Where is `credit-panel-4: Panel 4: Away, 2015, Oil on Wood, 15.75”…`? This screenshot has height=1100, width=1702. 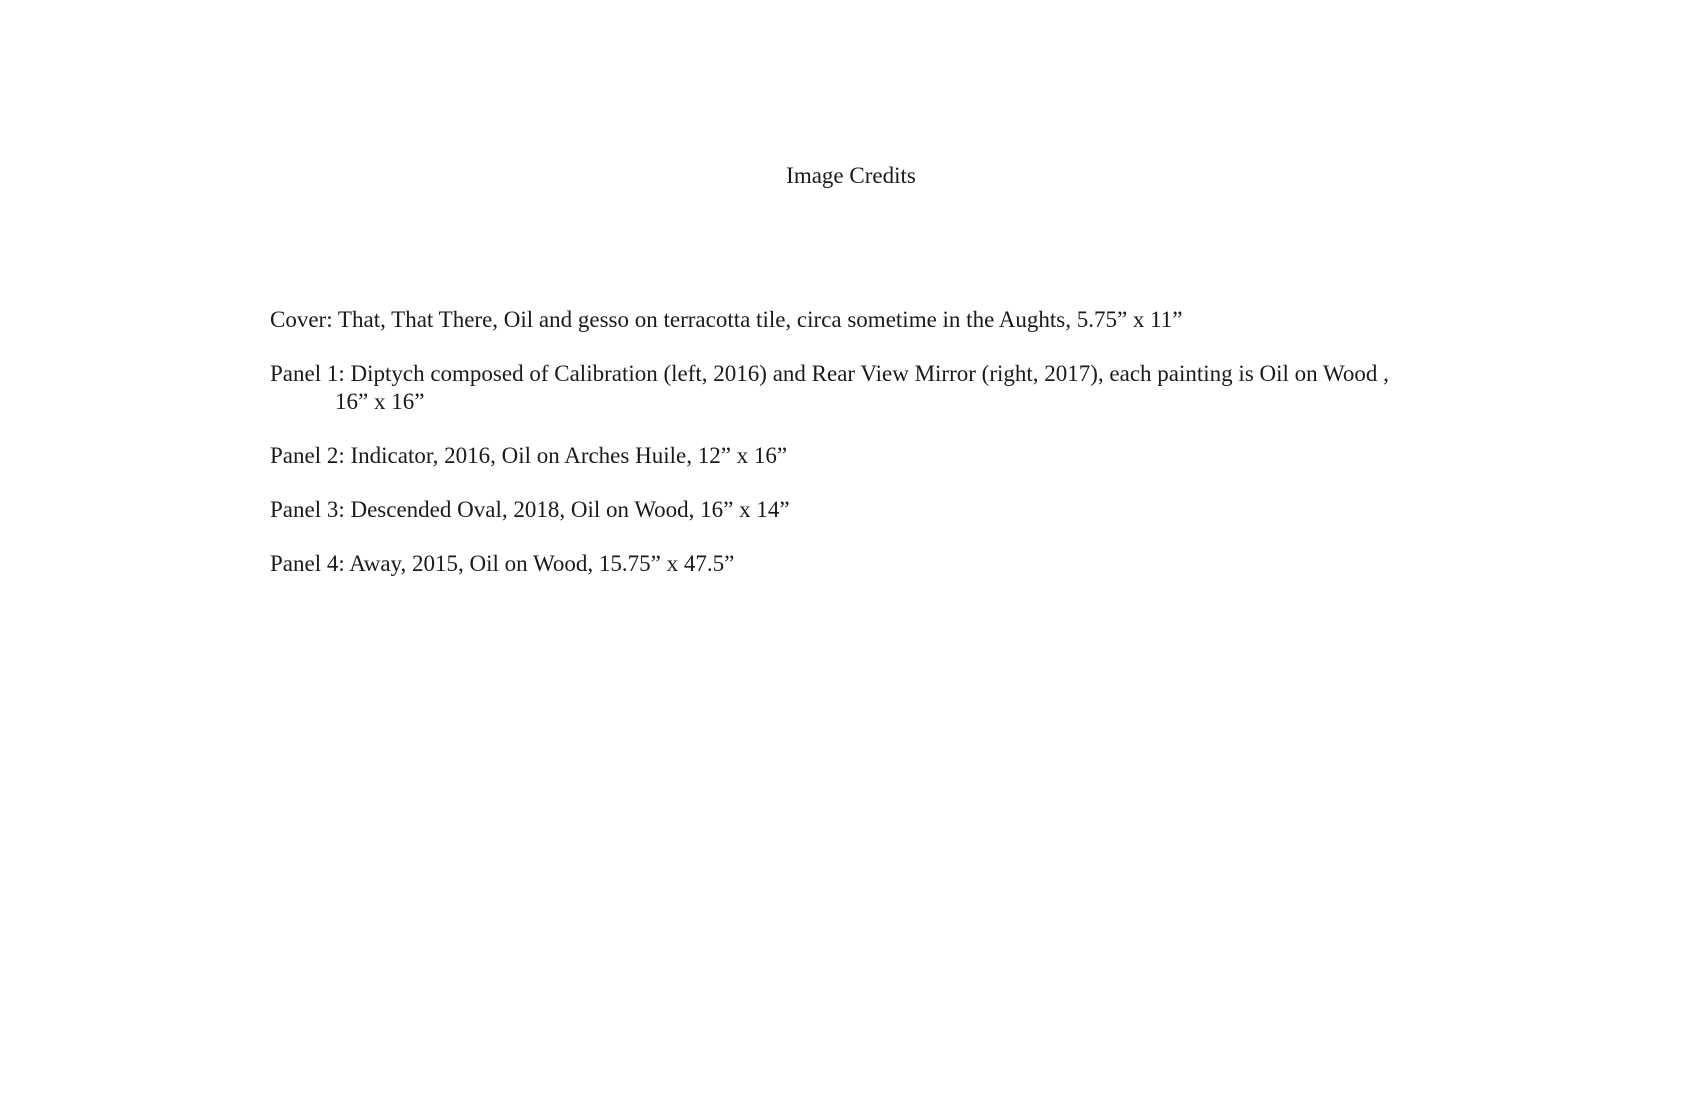 credit-panel-4: Panel 4: Away, 2015, Oil on Wood, 15.75”… is located at coordinates (502, 563).